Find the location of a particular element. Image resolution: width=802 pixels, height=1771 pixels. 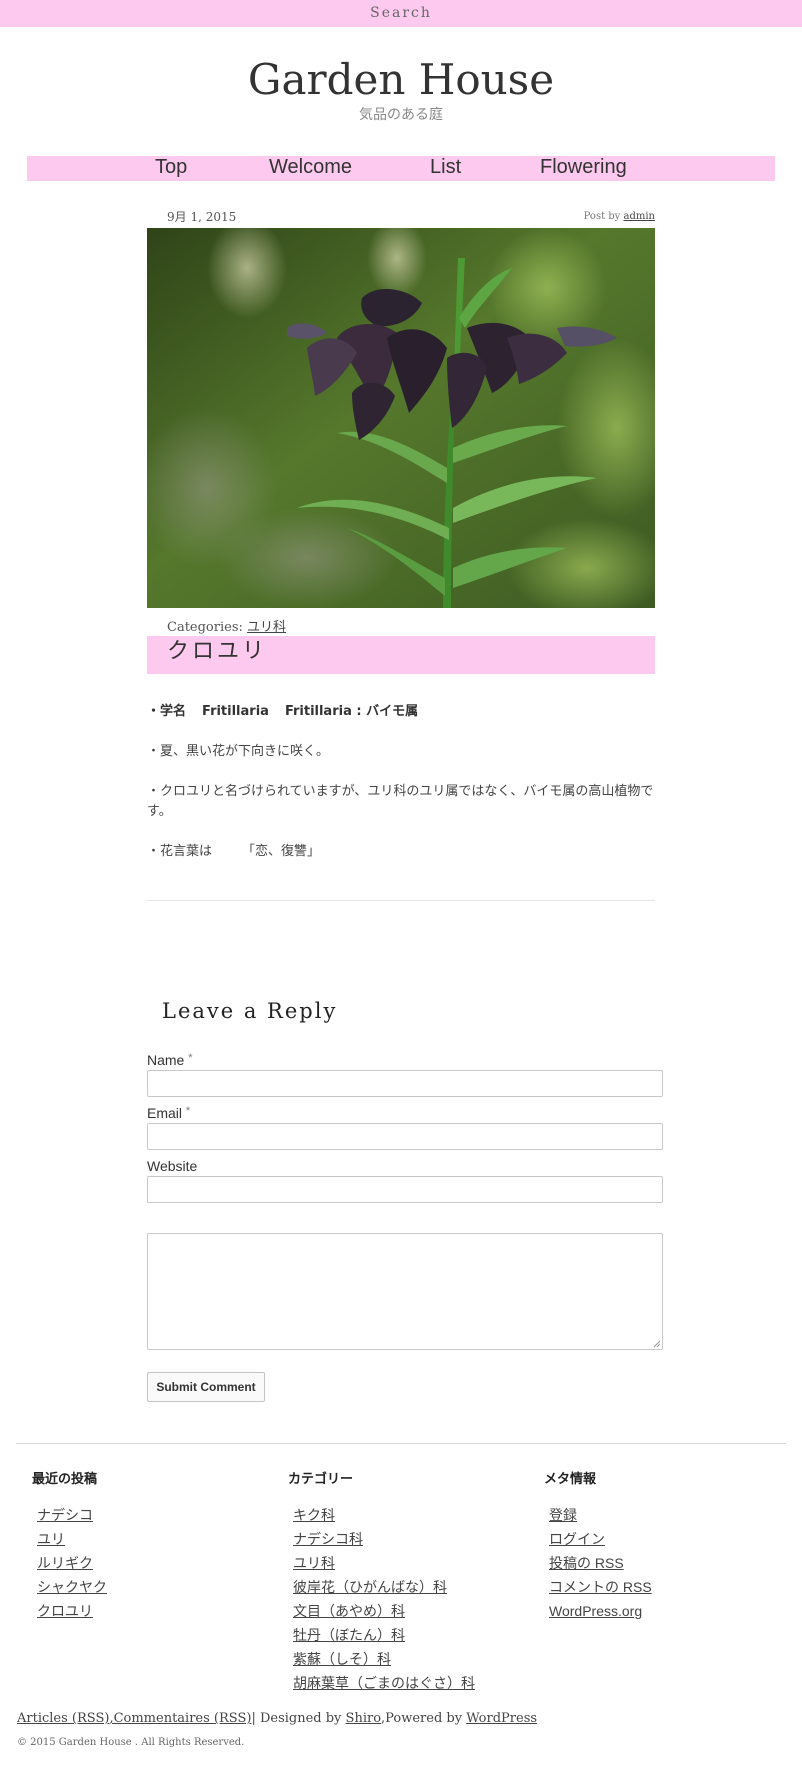

site-subtitle: 気品のある庭 is located at coordinates (401, 115).